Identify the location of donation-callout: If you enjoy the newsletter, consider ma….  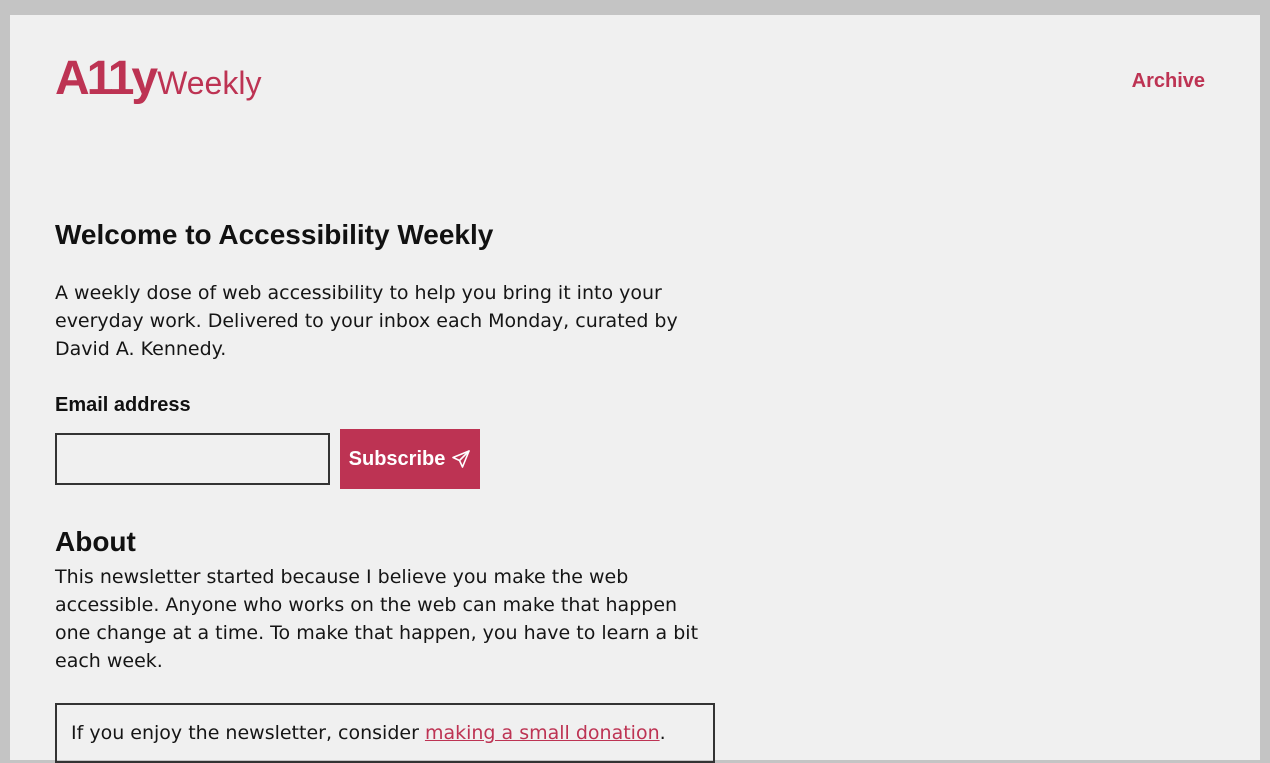
(385, 733).